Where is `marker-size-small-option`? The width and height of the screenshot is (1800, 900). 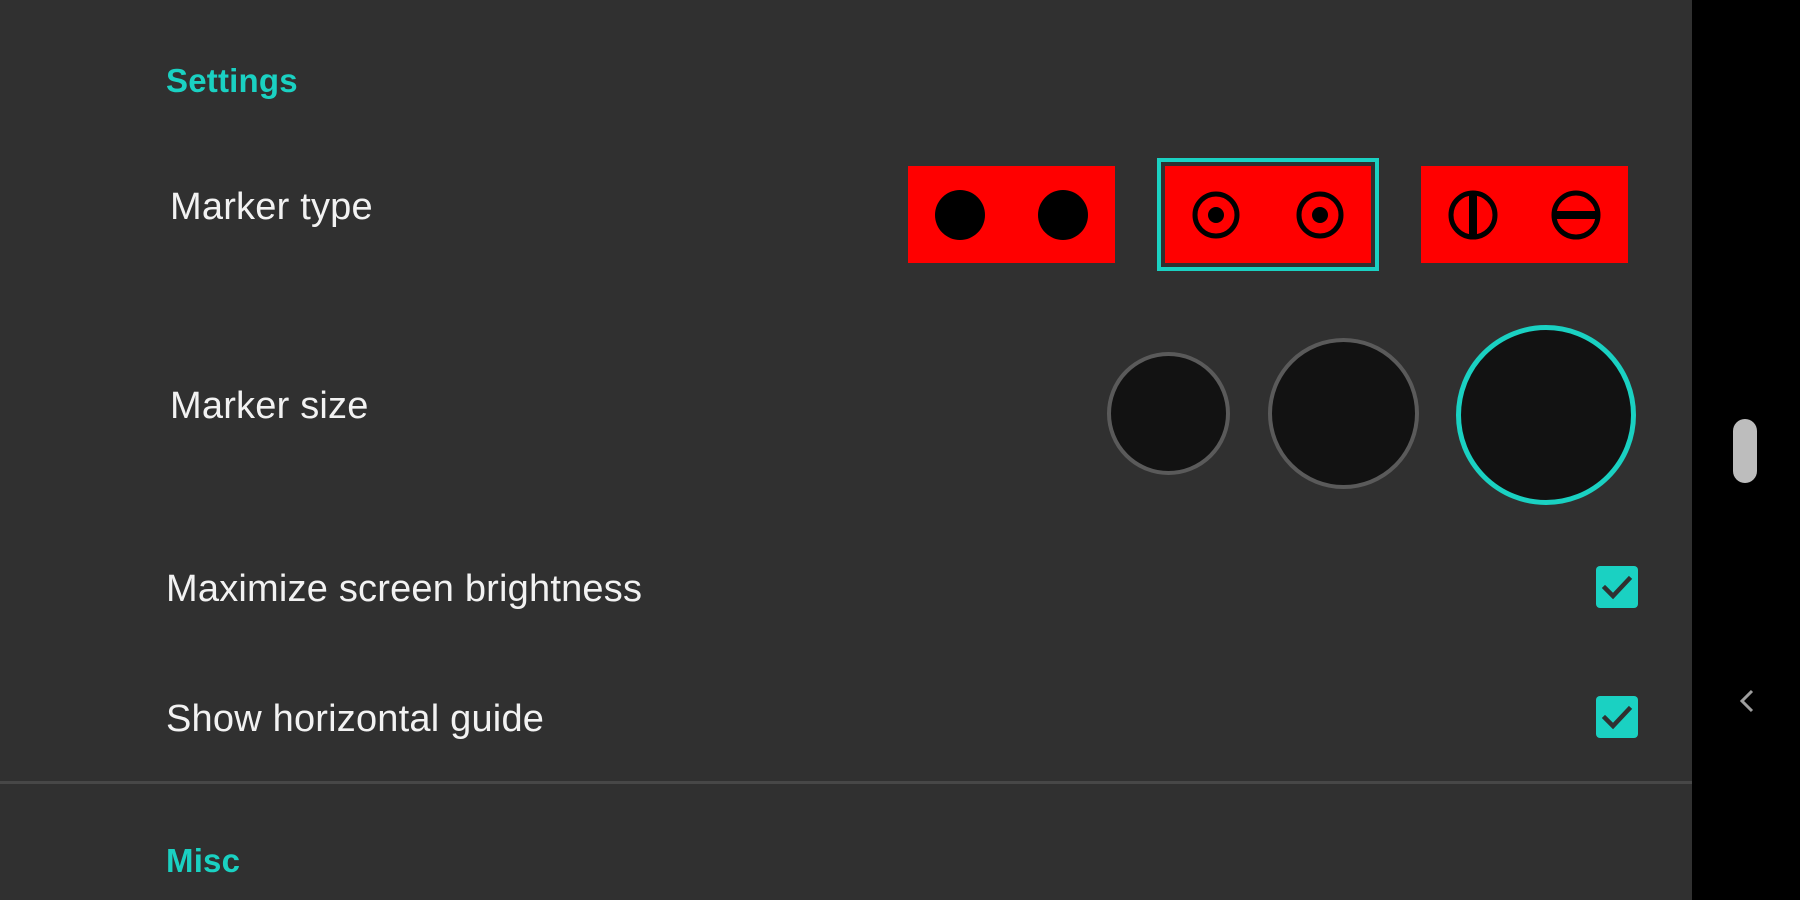 marker-size-small-option is located at coordinates (1168, 413).